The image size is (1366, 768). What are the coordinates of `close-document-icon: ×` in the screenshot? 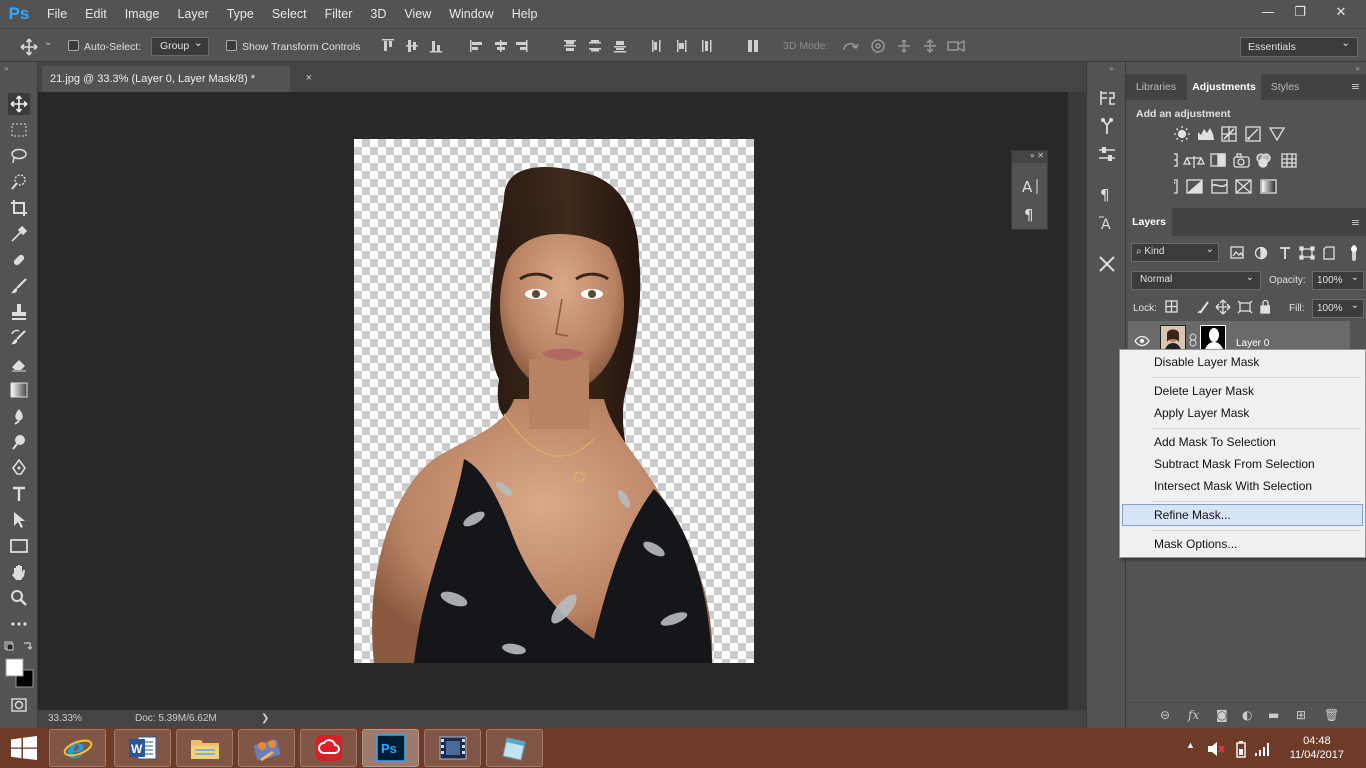 It's located at (309, 78).